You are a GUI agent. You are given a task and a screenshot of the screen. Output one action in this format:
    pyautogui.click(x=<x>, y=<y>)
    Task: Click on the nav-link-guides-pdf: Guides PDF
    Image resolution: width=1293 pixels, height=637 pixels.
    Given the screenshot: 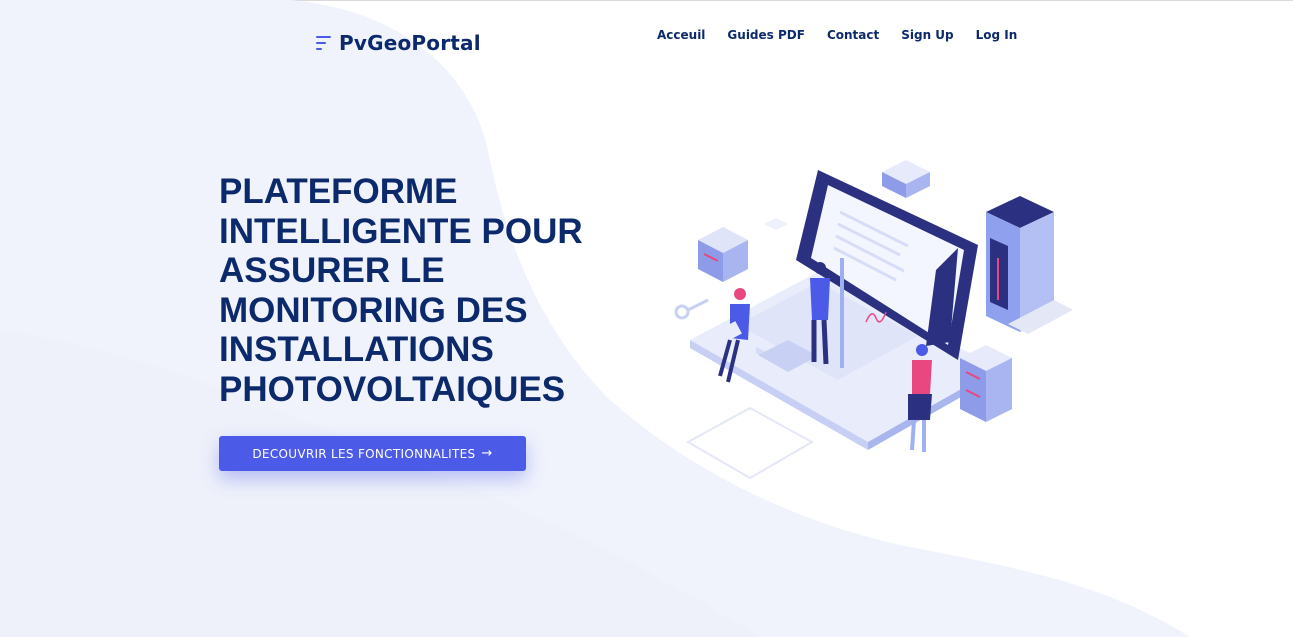 What is the action you would take?
    pyautogui.click(x=766, y=35)
    